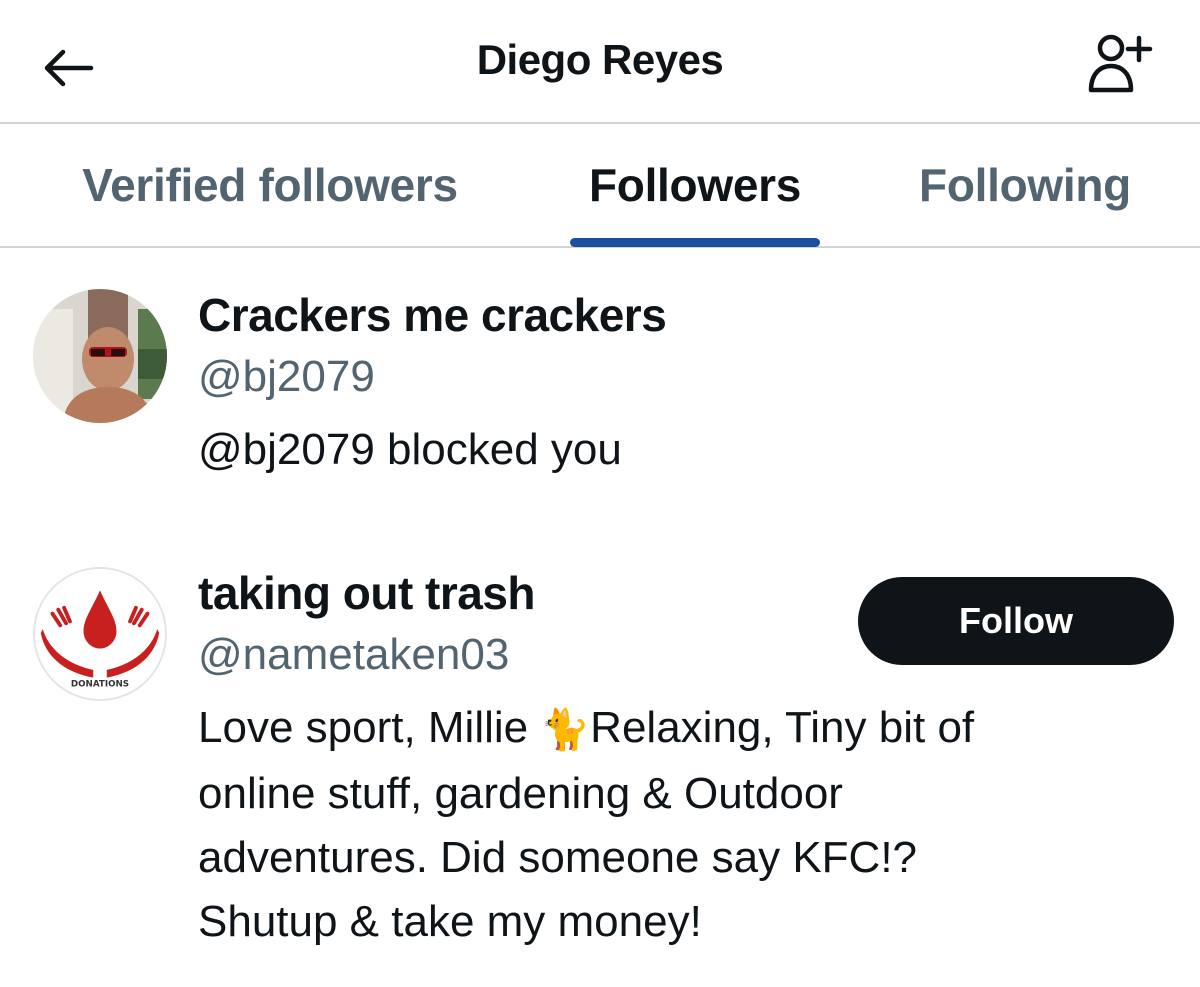 Image resolution: width=1200 pixels, height=987 pixels. I want to click on follow-button: Follow, so click(1016, 621).